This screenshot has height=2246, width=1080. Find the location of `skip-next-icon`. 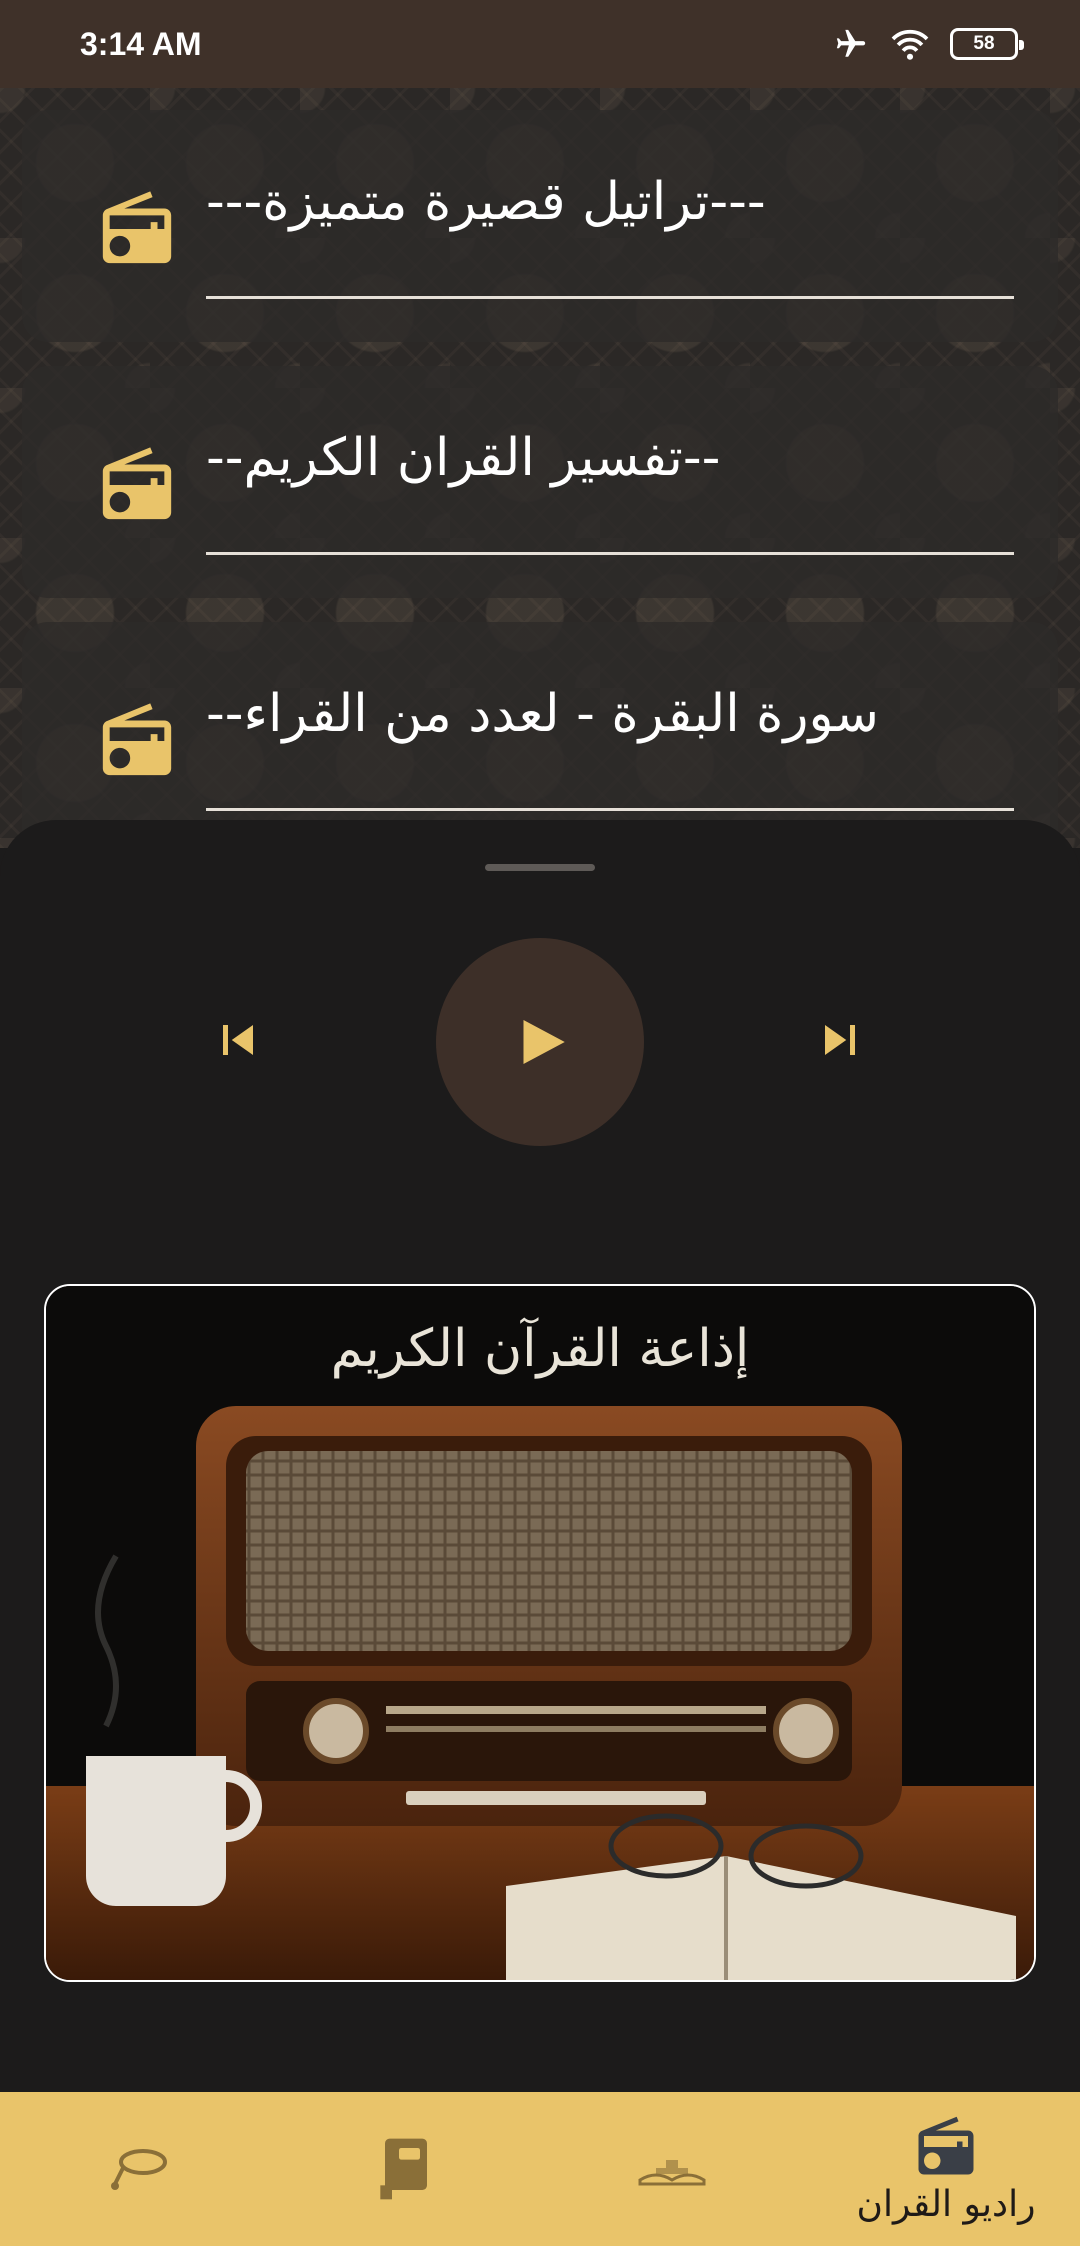

skip-next-icon is located at coordinates (840, 1040).